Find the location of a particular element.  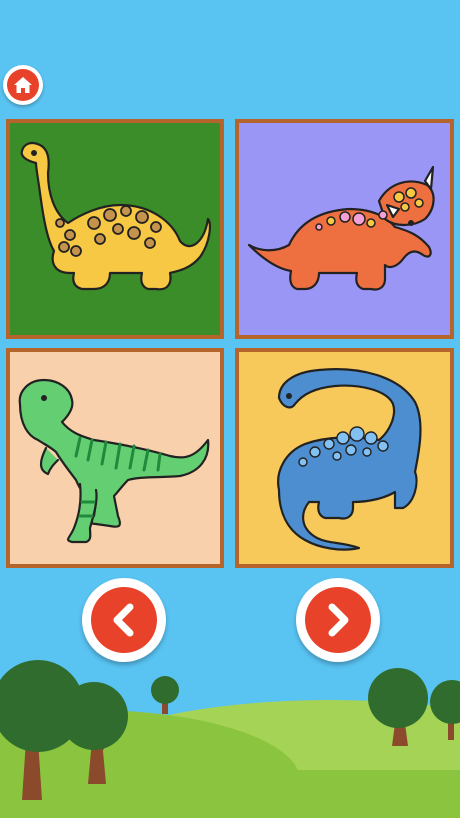

home-button is located at coordinates (23, 85).